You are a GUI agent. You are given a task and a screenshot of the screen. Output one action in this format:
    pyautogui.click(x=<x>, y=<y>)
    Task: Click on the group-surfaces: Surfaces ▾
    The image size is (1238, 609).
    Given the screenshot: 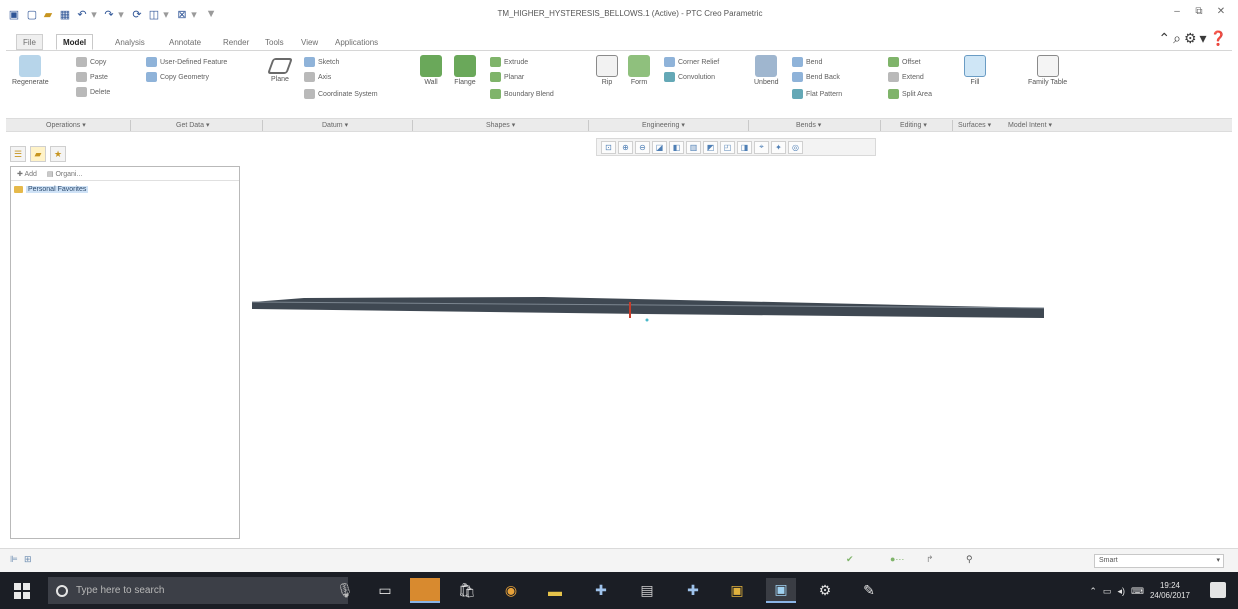 What is the action you would take?
    pyautogui.click(x=974, y=125)
    